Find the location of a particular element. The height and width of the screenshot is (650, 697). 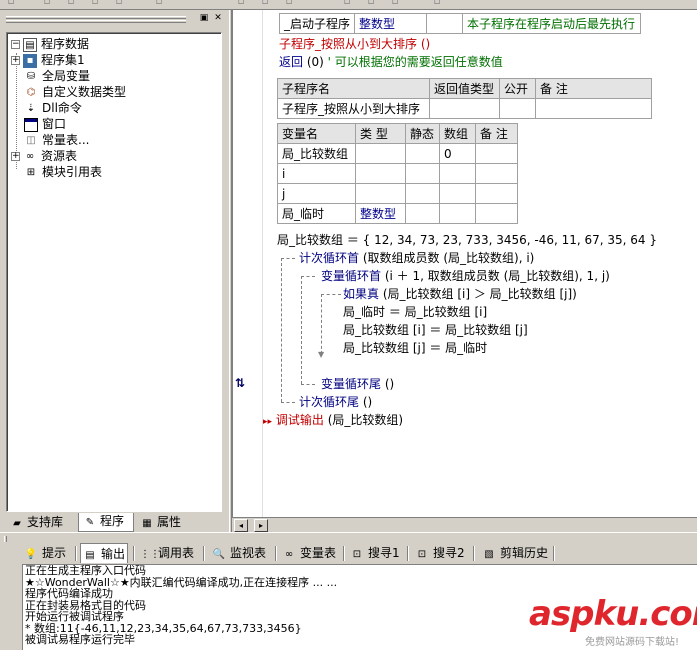

tab-output: ▤ 输出 is located at coordinates (104, 553).